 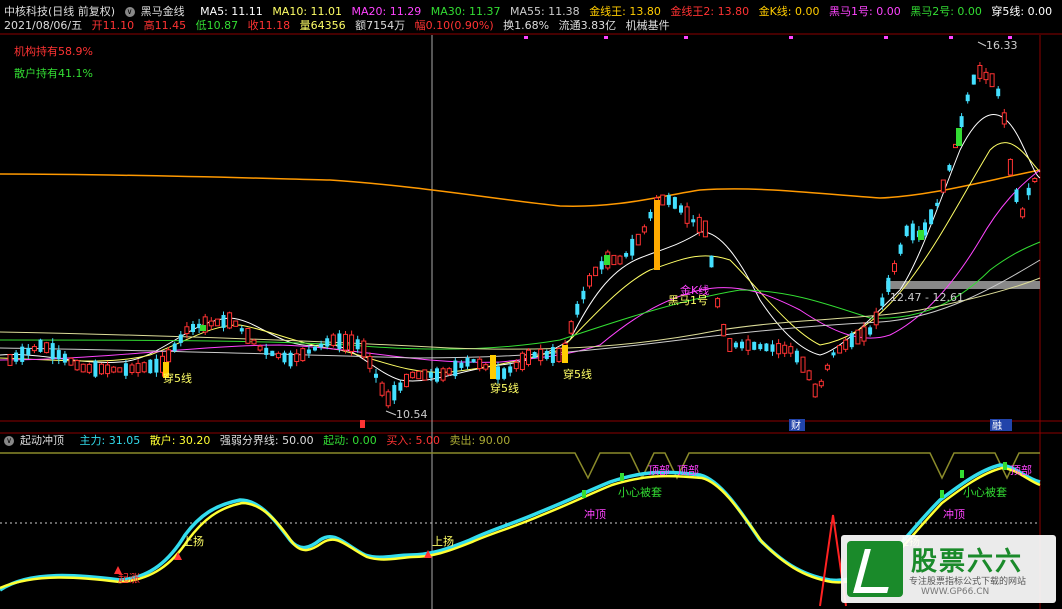 What do you see at coordinates (37, 440) in the screenshot?
I see `indicator-toggle-2: ∨ 起动冲顶` at bounding box center [37, 440].